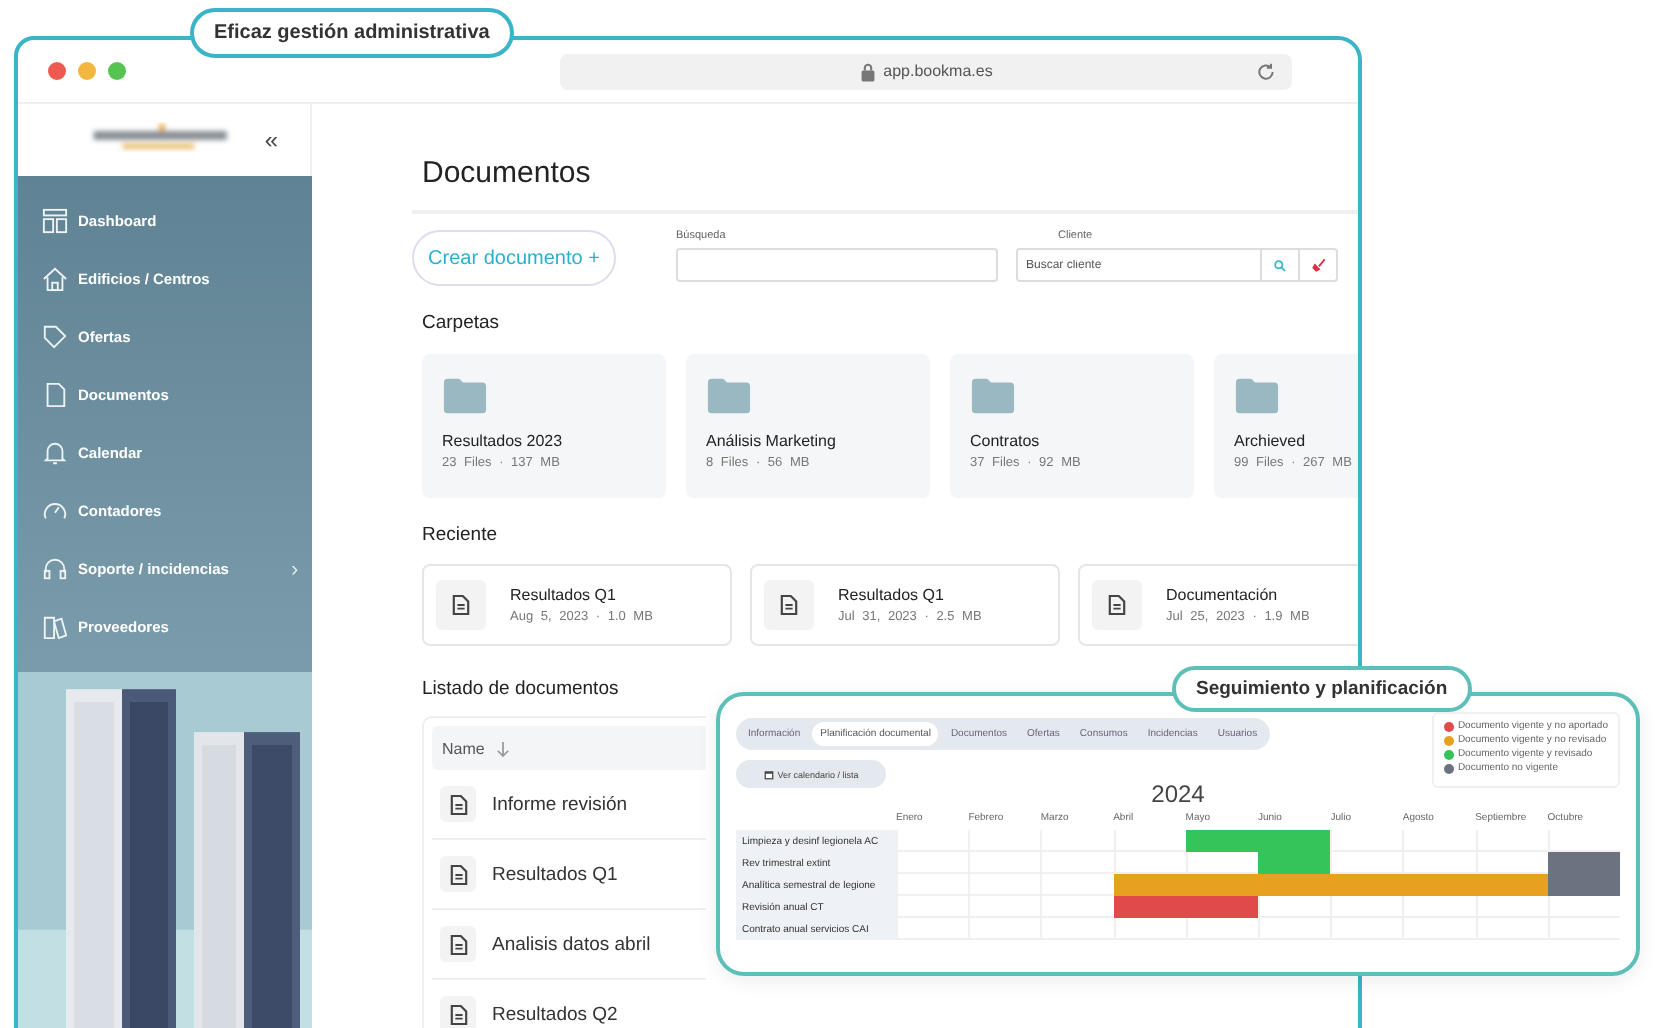 This screenshot has width=1660, height=1028. Describe the element at coordinates (87, 71) in the screenshot. I see `minimize-icon` at that location.